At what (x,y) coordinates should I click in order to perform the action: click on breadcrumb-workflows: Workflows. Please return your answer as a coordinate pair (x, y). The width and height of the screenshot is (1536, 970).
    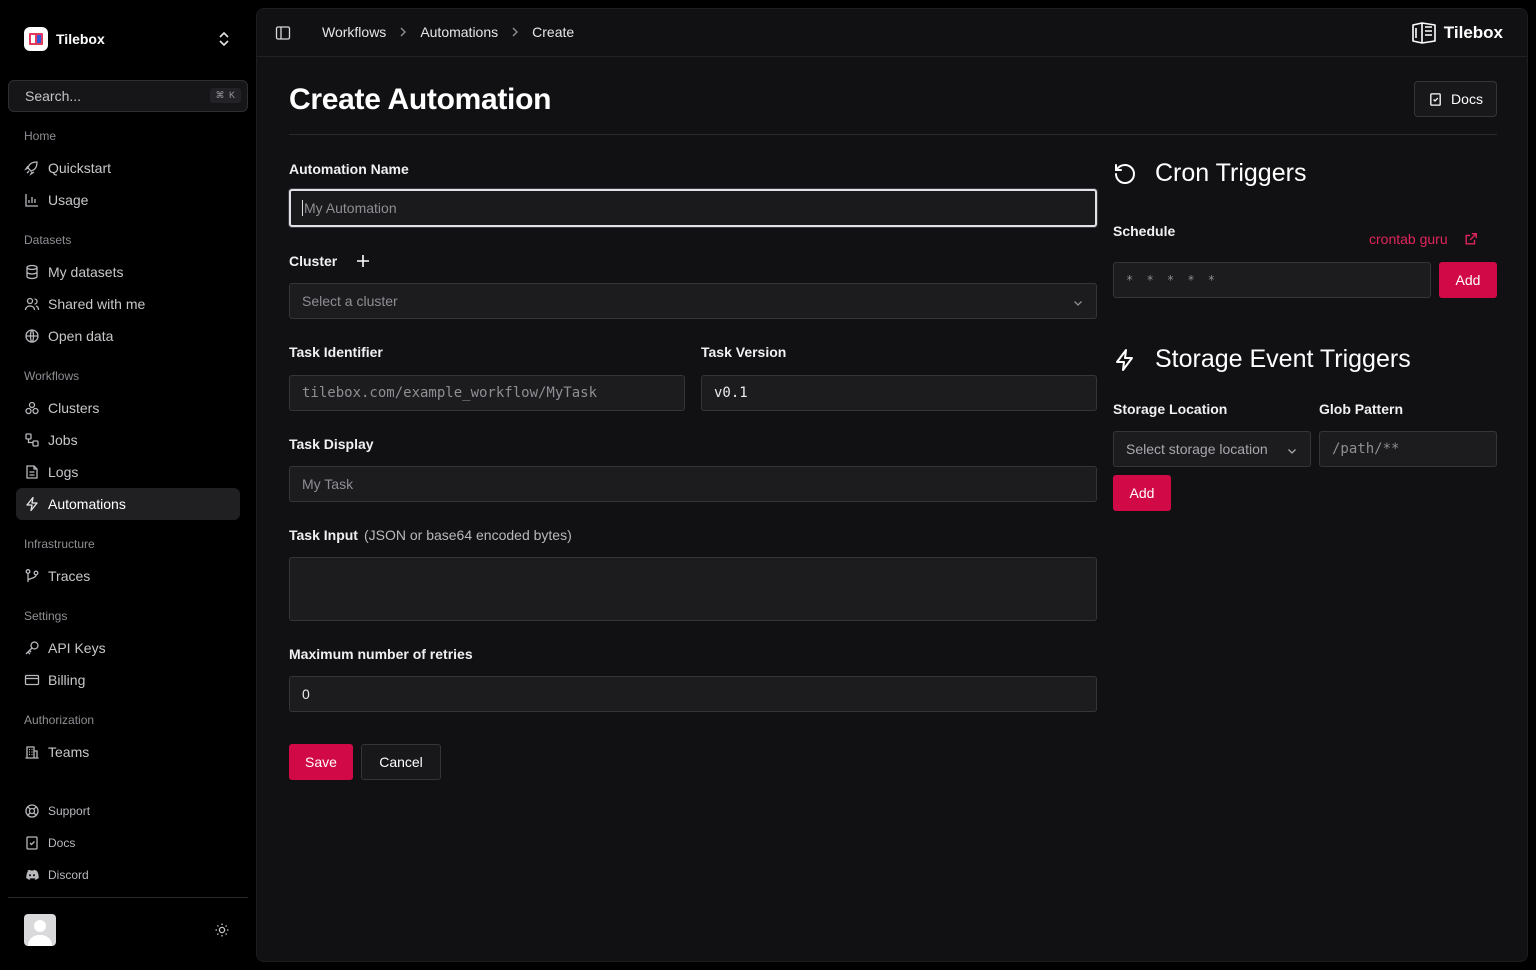
    Looking at the image, I should click on (354, 32).